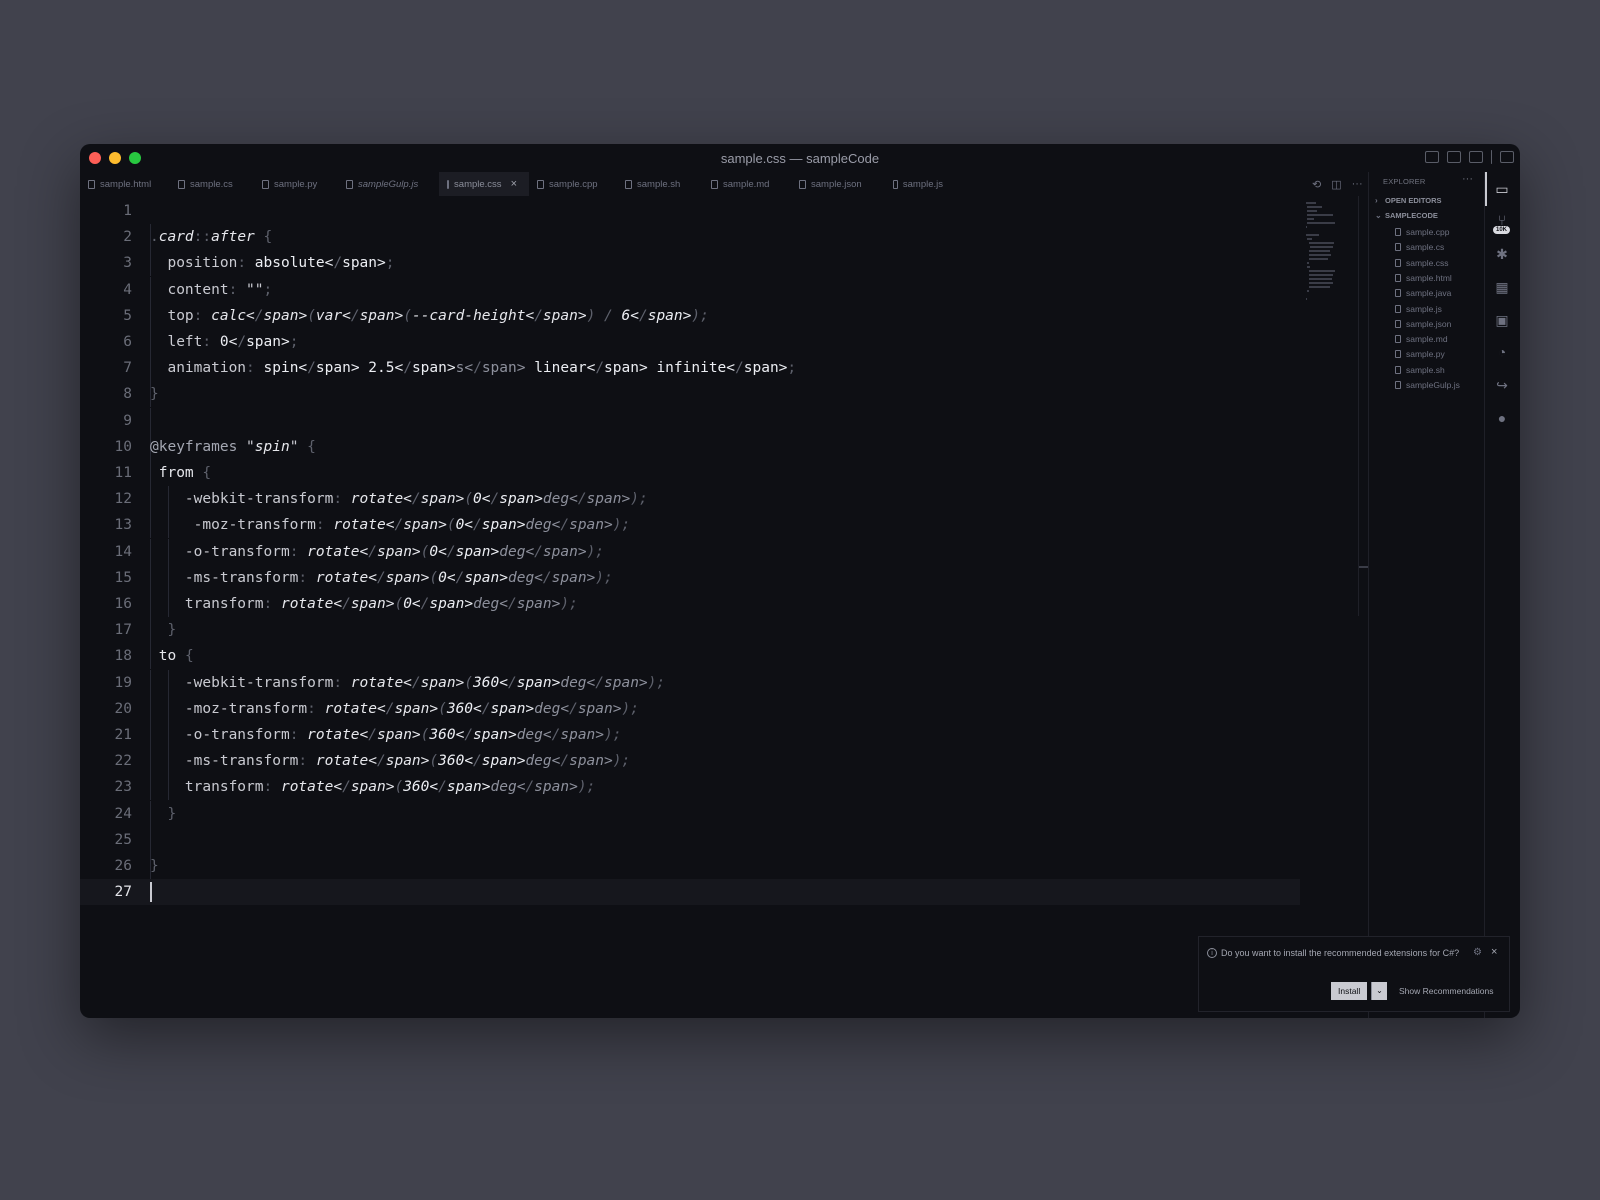 The height and width of the screenshot is (1200, 1600). Describe the element at coordinates (123, 577) in the screenshot. I see `line-number: 15` at that location.